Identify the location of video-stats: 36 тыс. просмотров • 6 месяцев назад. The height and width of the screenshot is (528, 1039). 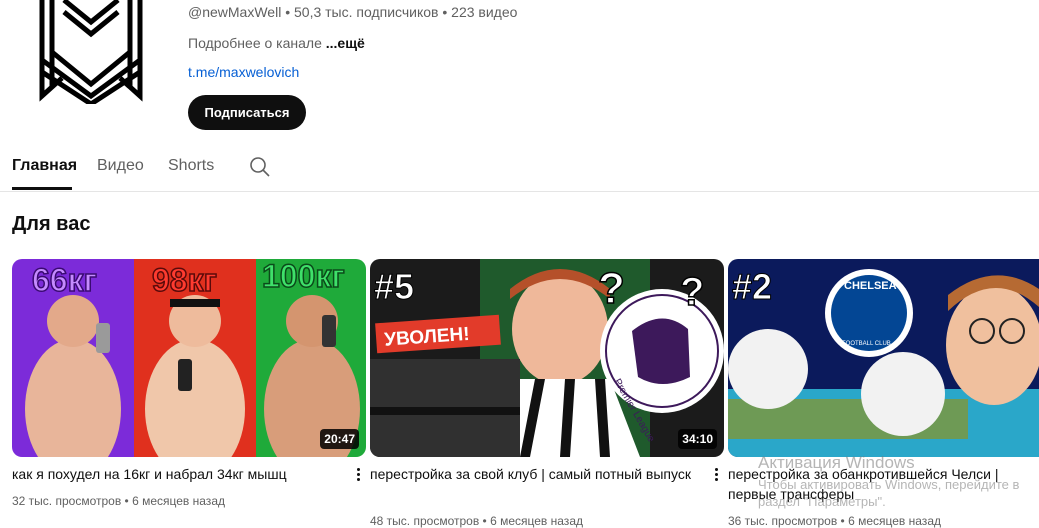
(834, 521).